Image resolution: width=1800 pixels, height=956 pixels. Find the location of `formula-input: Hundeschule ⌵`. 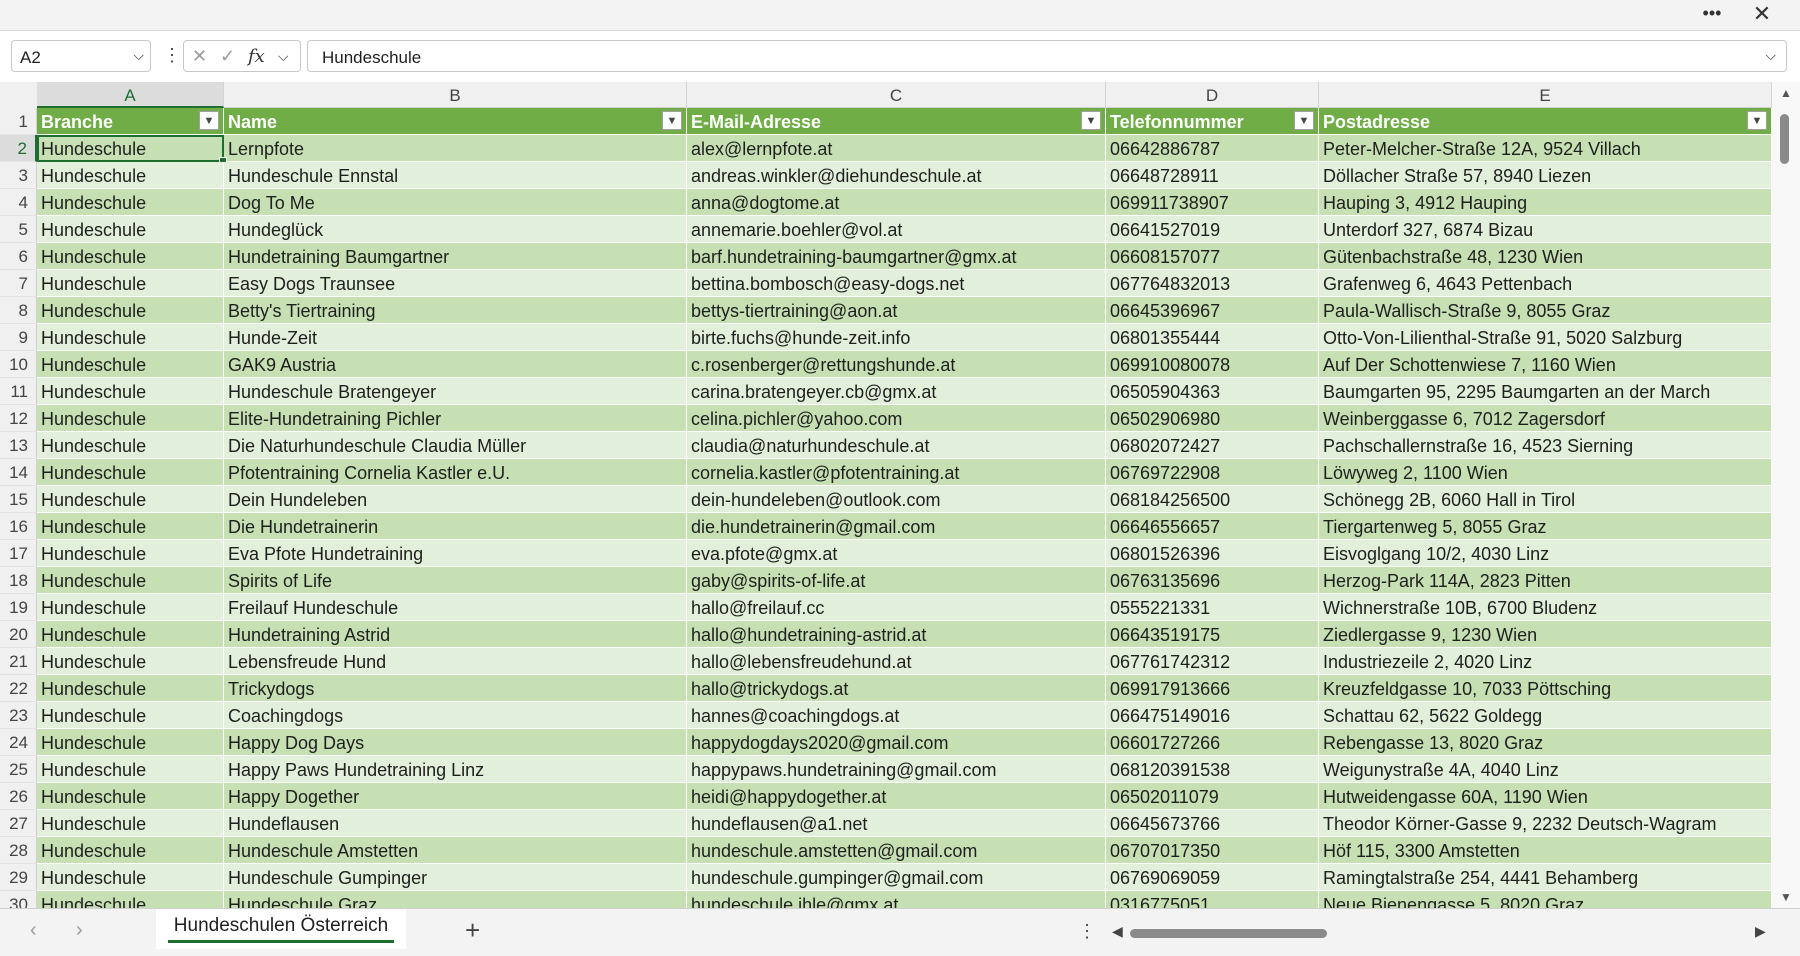

formula-input: Hundeschule ⌵ is located at coordinates (1047, 56).